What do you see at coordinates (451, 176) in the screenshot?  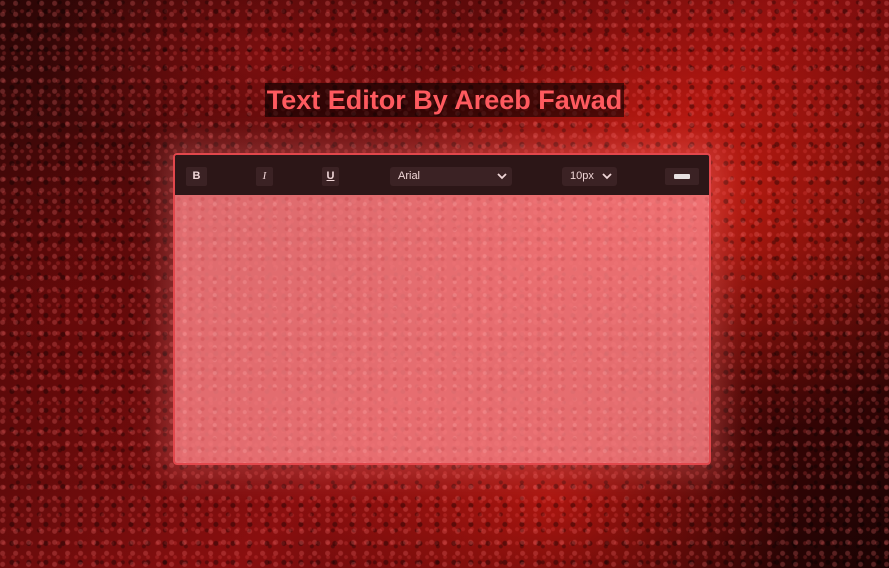 I see `font-family-select: Arial` at bounding box center [451, 176].